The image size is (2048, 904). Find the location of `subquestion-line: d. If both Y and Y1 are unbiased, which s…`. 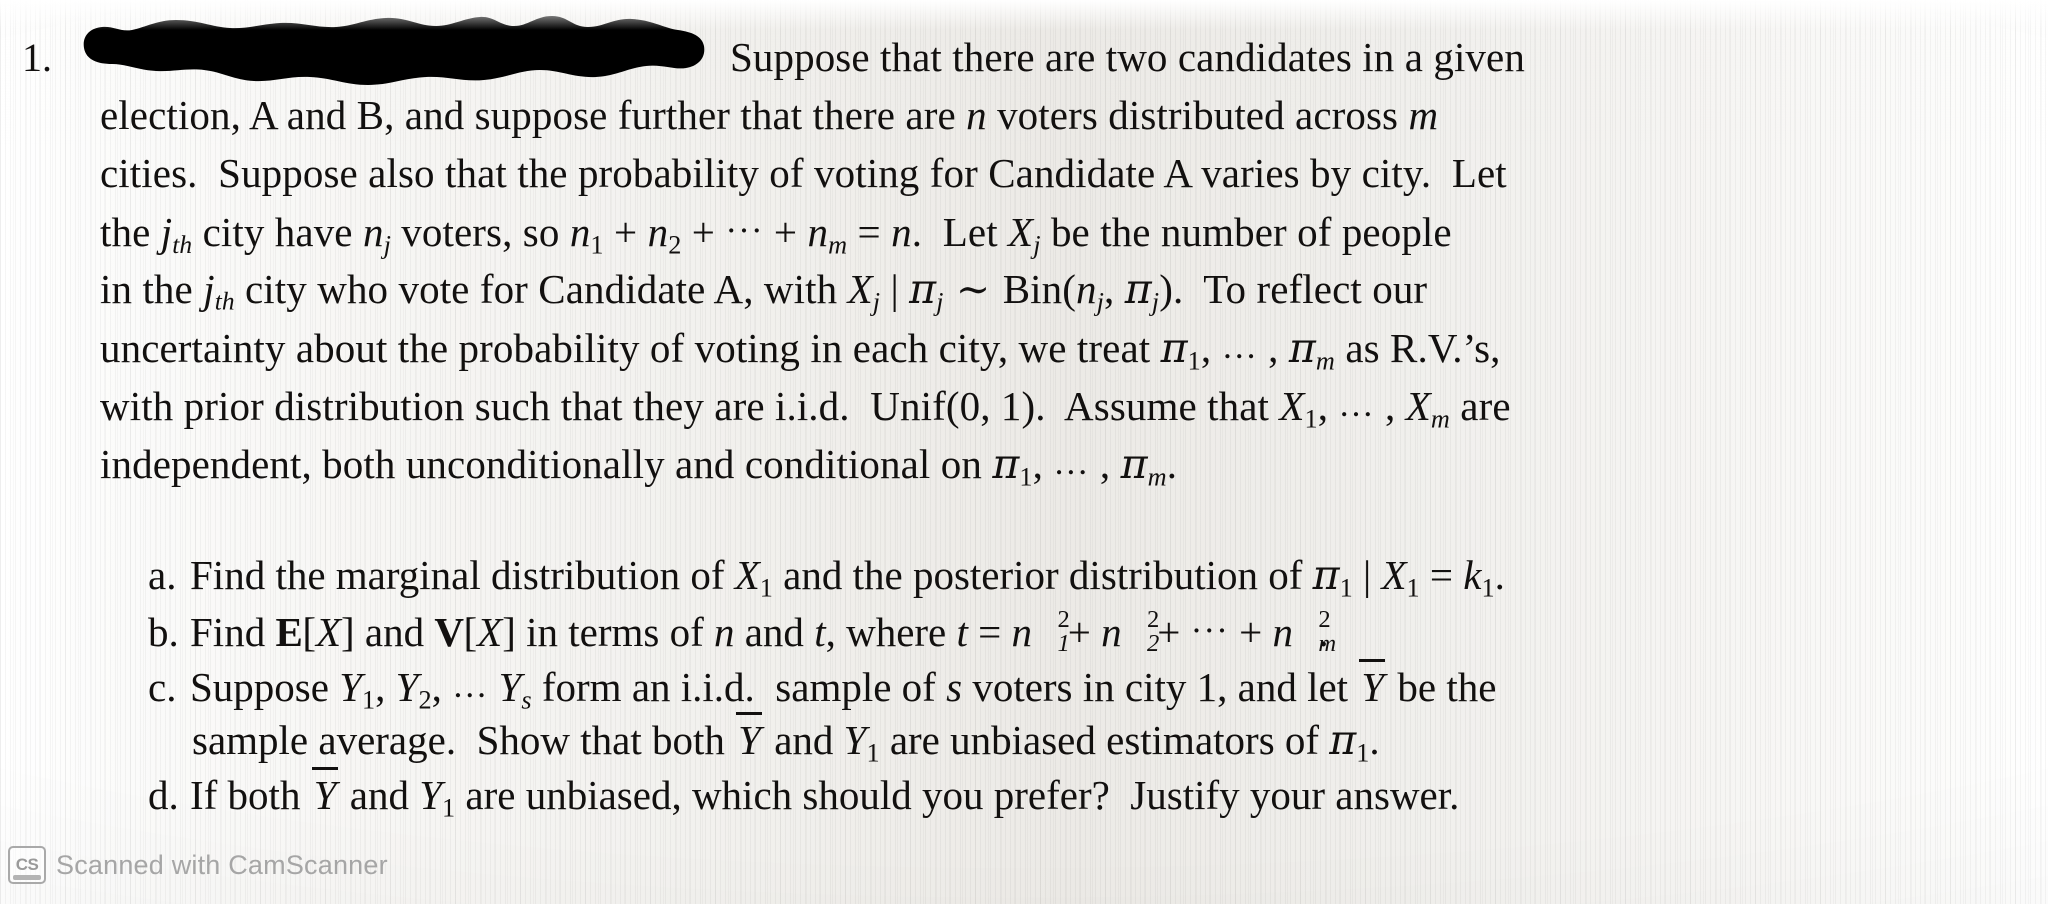

subquestion-line: d. If both Y and Y1 are unbiased, which s… is located at coordinates (1098, 795).